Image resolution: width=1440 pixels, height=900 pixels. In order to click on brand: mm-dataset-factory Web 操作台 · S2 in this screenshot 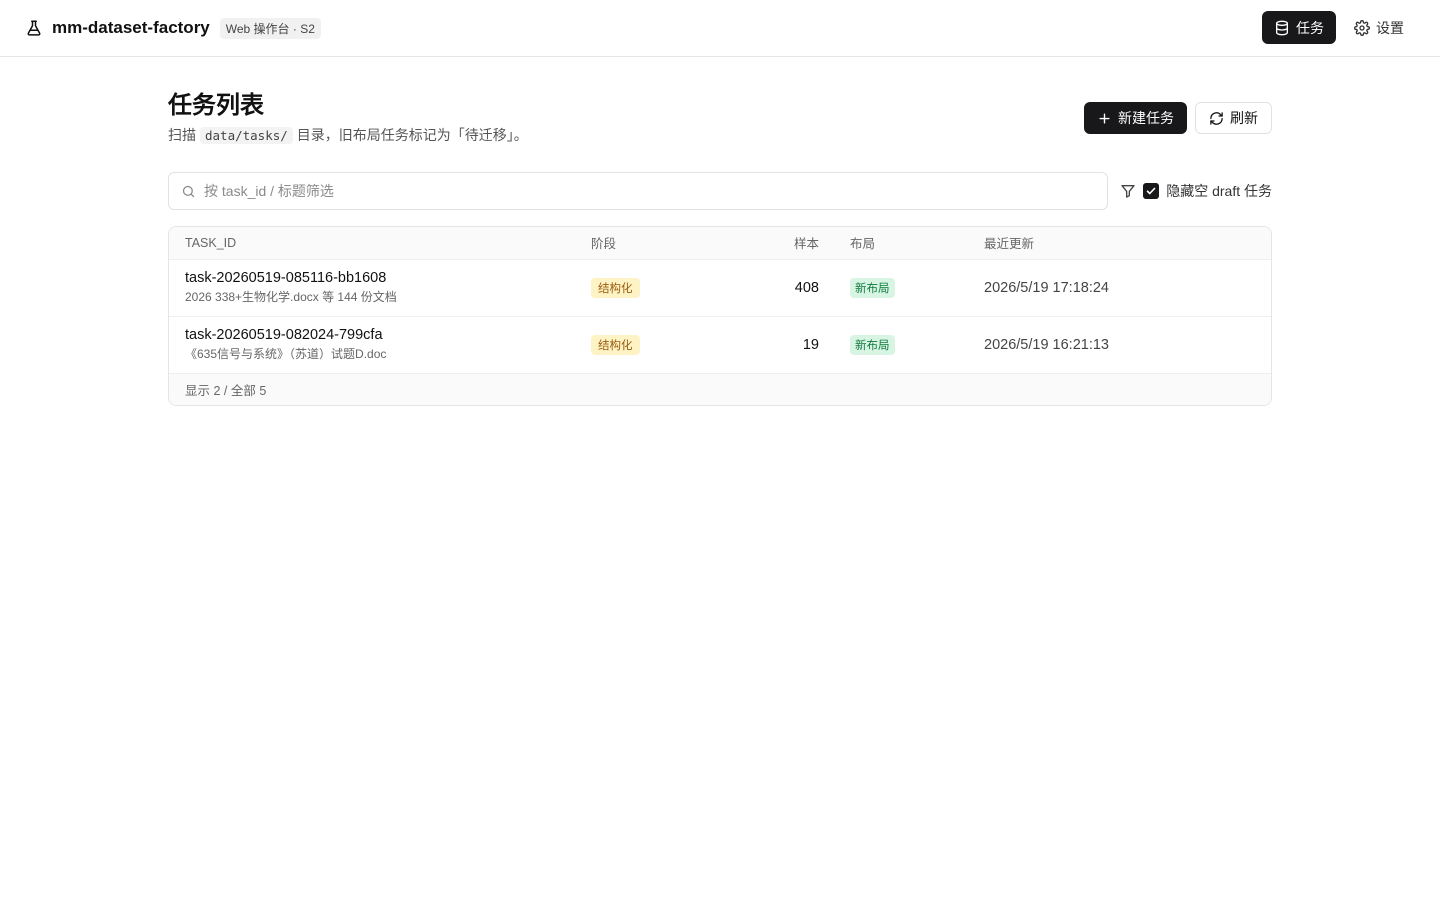, I will do `click(172, 28)`.